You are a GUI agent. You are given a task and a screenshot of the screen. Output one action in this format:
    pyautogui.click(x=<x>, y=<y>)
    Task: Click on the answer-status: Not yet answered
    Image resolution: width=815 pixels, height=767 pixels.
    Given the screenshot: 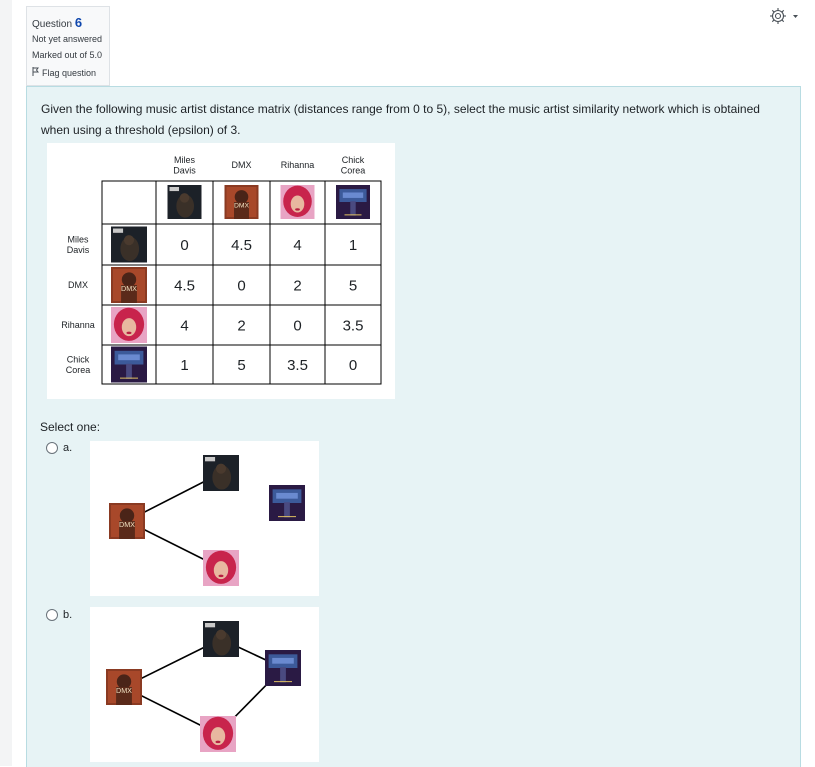 What is the action you would take?
    pyautogui.click(x=67, y=39)
    